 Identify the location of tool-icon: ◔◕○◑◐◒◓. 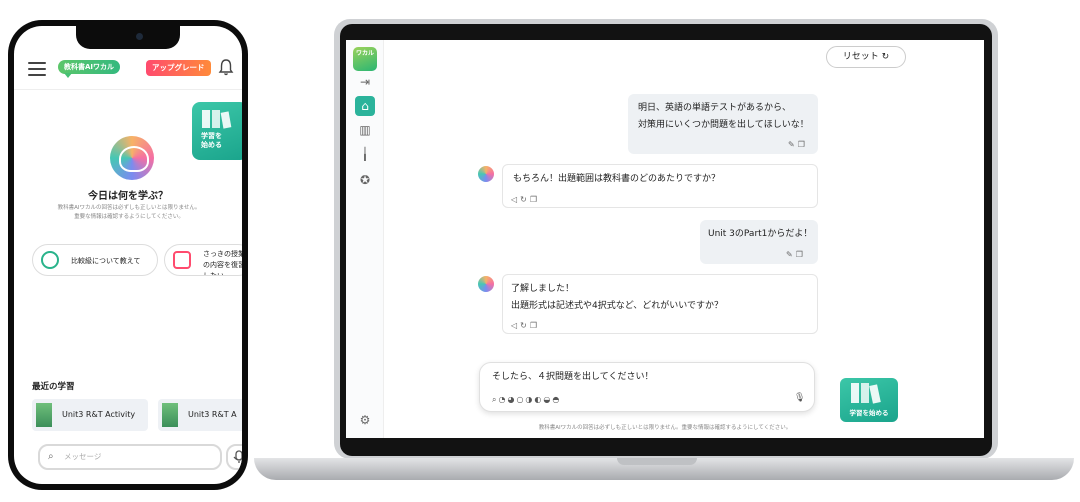
(529, 399).